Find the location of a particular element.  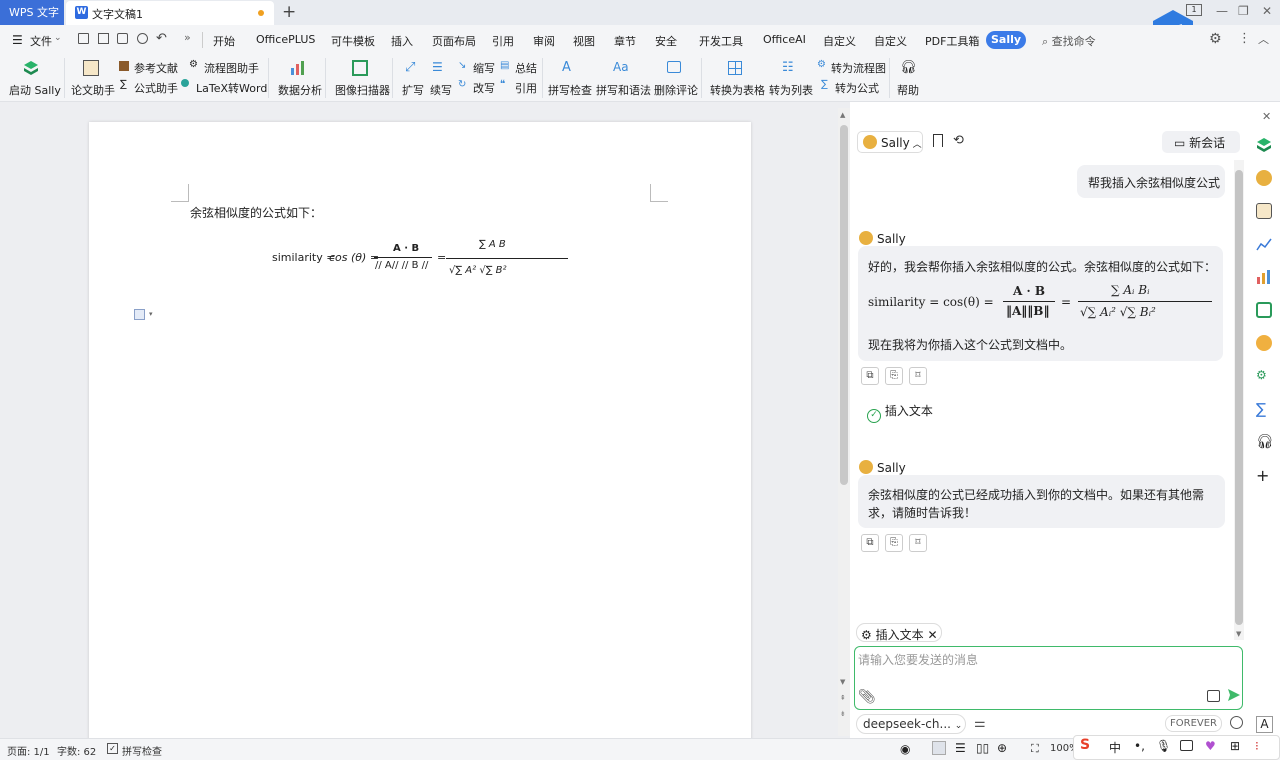

quote-button: 引用 is located at coordinates (526, 88).